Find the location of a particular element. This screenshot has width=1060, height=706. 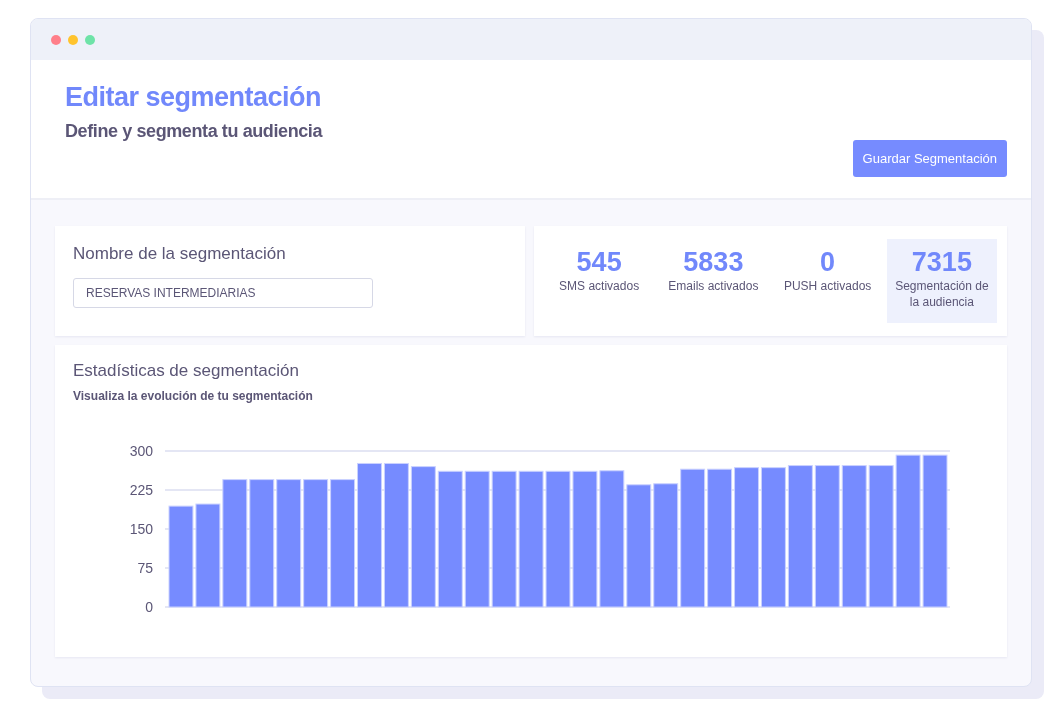

stat-label: Segmentación de la audiencia is located at coordinates (942, 294).